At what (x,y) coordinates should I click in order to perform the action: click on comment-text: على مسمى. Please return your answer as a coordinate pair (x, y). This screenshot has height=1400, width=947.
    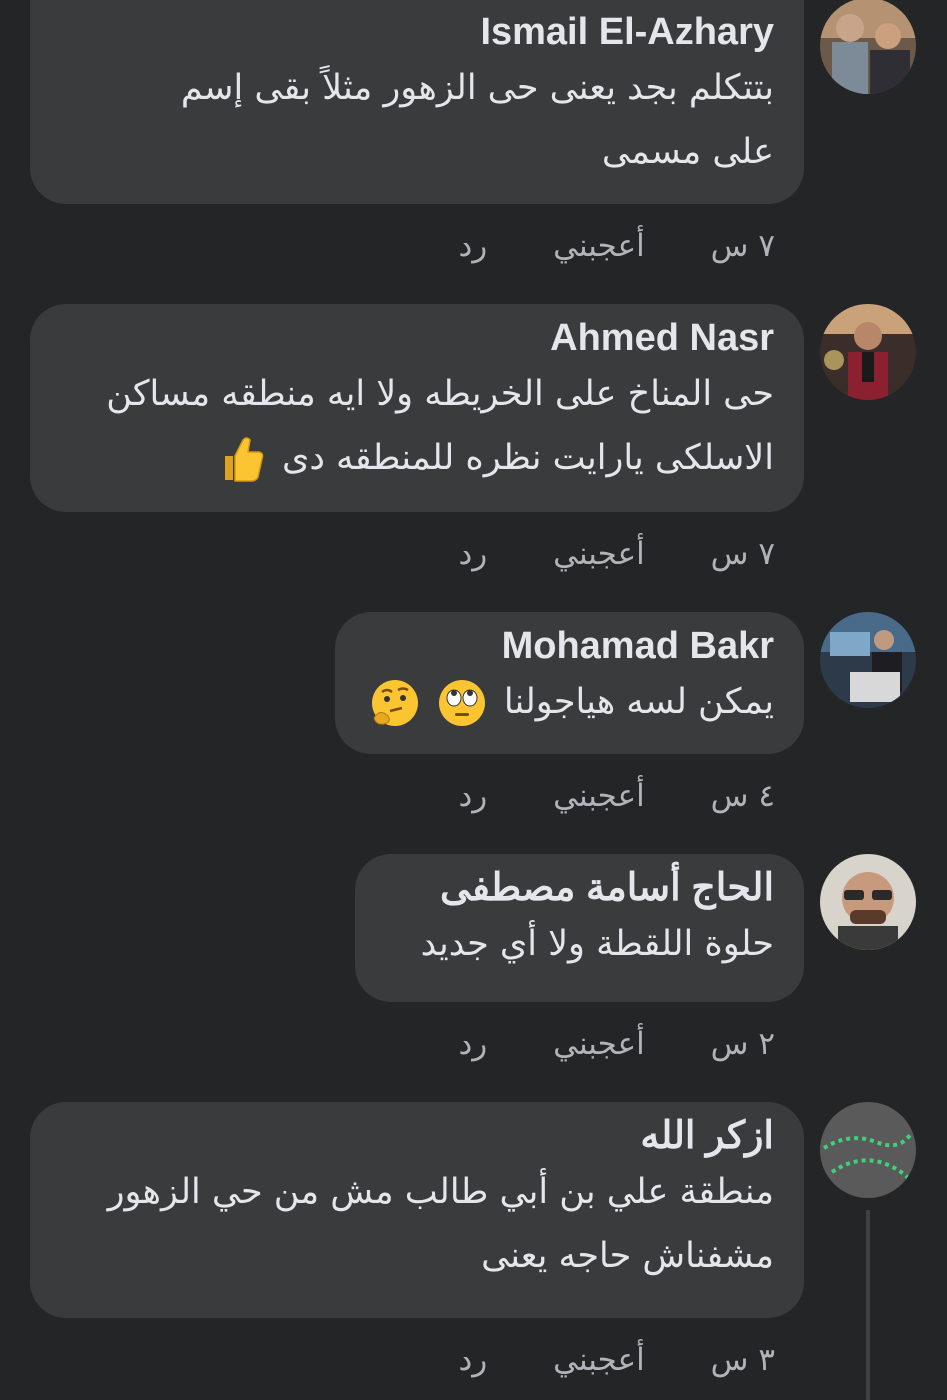
    Looking at the image, I should click on (687, 152).